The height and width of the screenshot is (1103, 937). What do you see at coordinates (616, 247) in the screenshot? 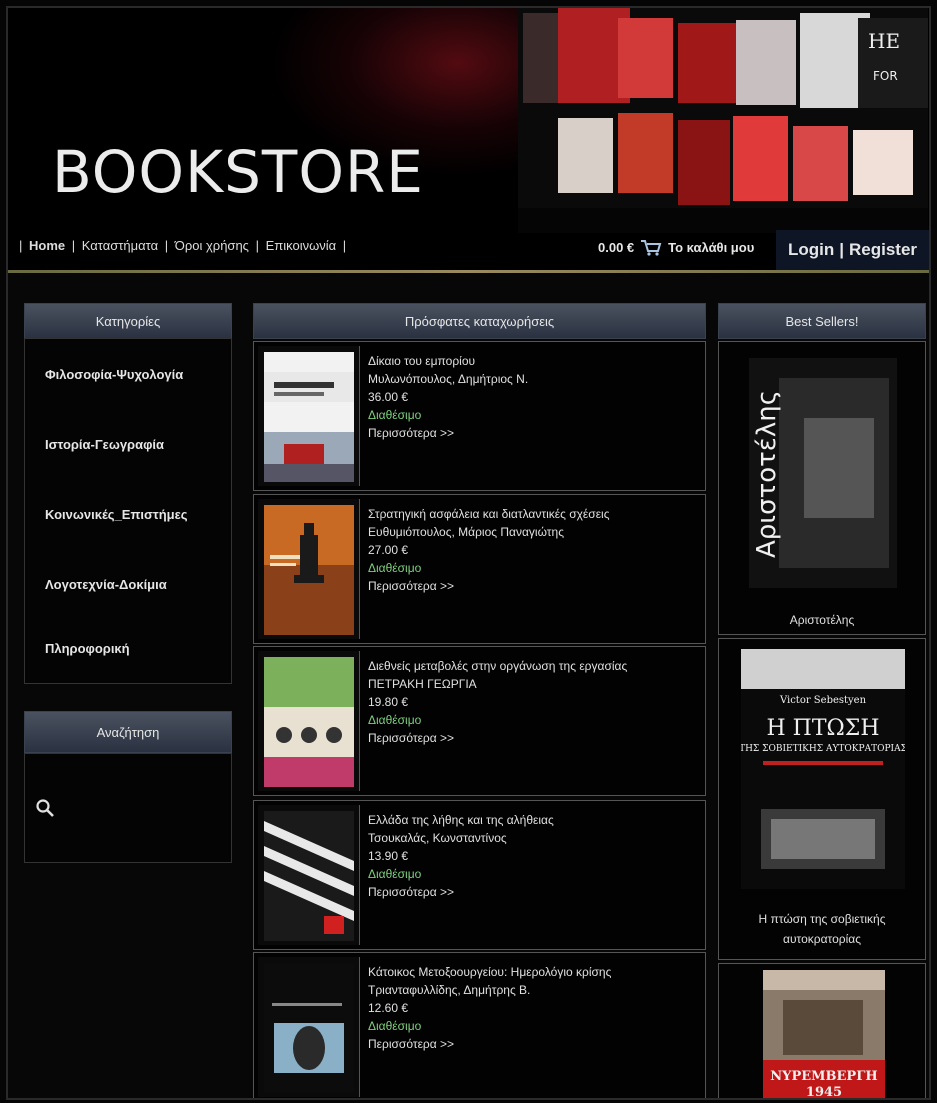
I see `cart-amount: 0.00 €` at bounding box center [616, 247].